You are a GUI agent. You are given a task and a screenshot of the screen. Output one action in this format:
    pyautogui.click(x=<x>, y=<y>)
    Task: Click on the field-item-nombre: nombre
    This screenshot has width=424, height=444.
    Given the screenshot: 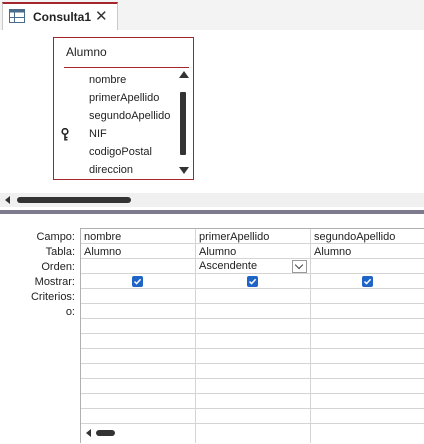 What is the action you would take?
    pyautogui.click(x=107, y=80)
    